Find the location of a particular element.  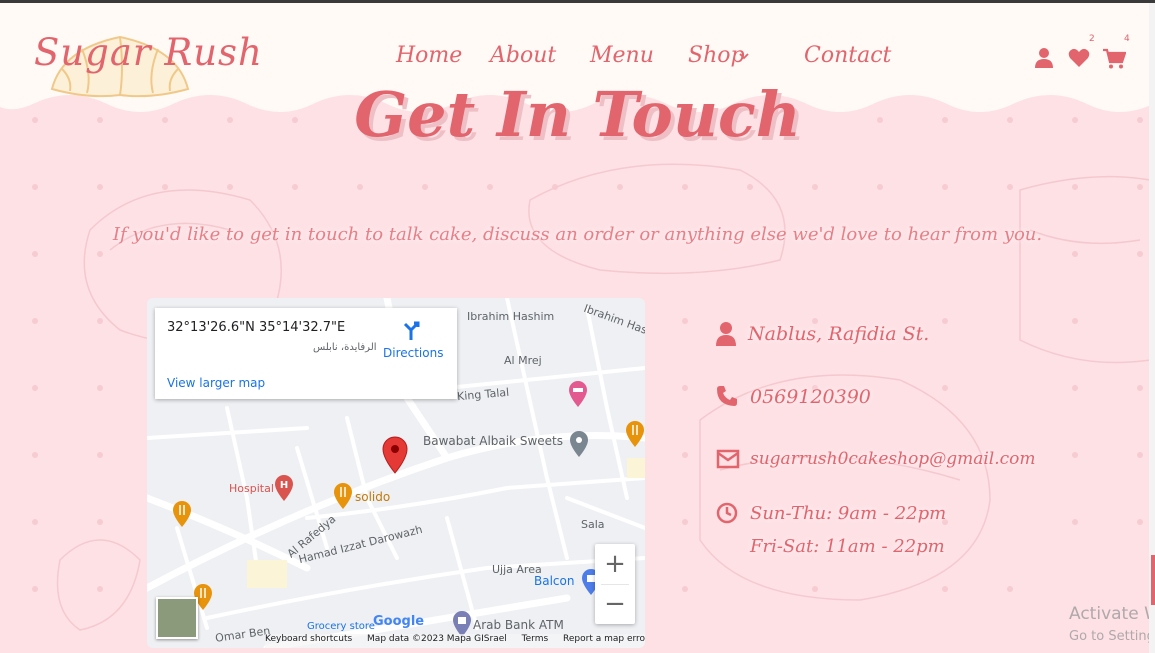

map-road-label: Al Mrej is located at coordinates (523, 360).